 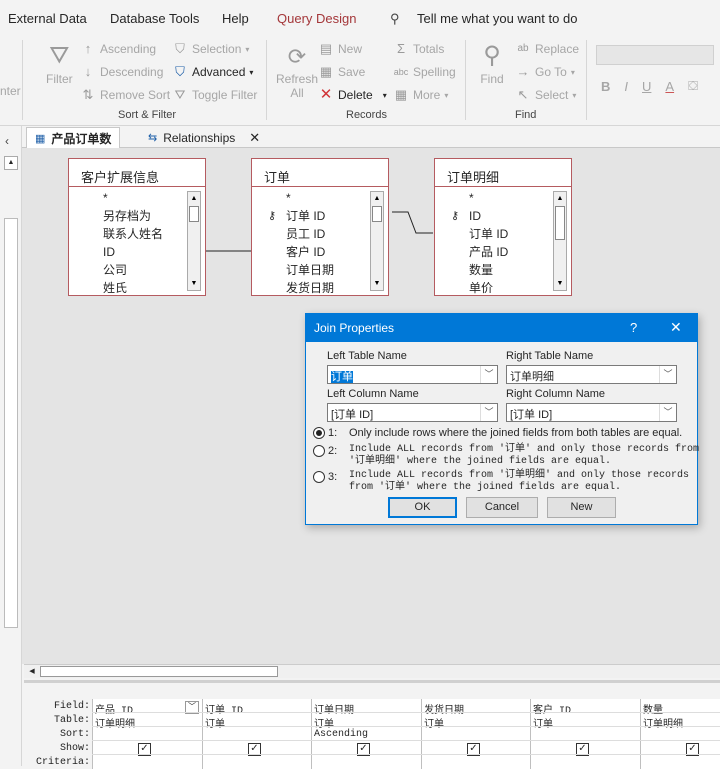 What do you see at coordinates (210, 49) in the screenshot?
I see `selection-button: ⛉ Selection ▾` at bounding box center [210, 49].